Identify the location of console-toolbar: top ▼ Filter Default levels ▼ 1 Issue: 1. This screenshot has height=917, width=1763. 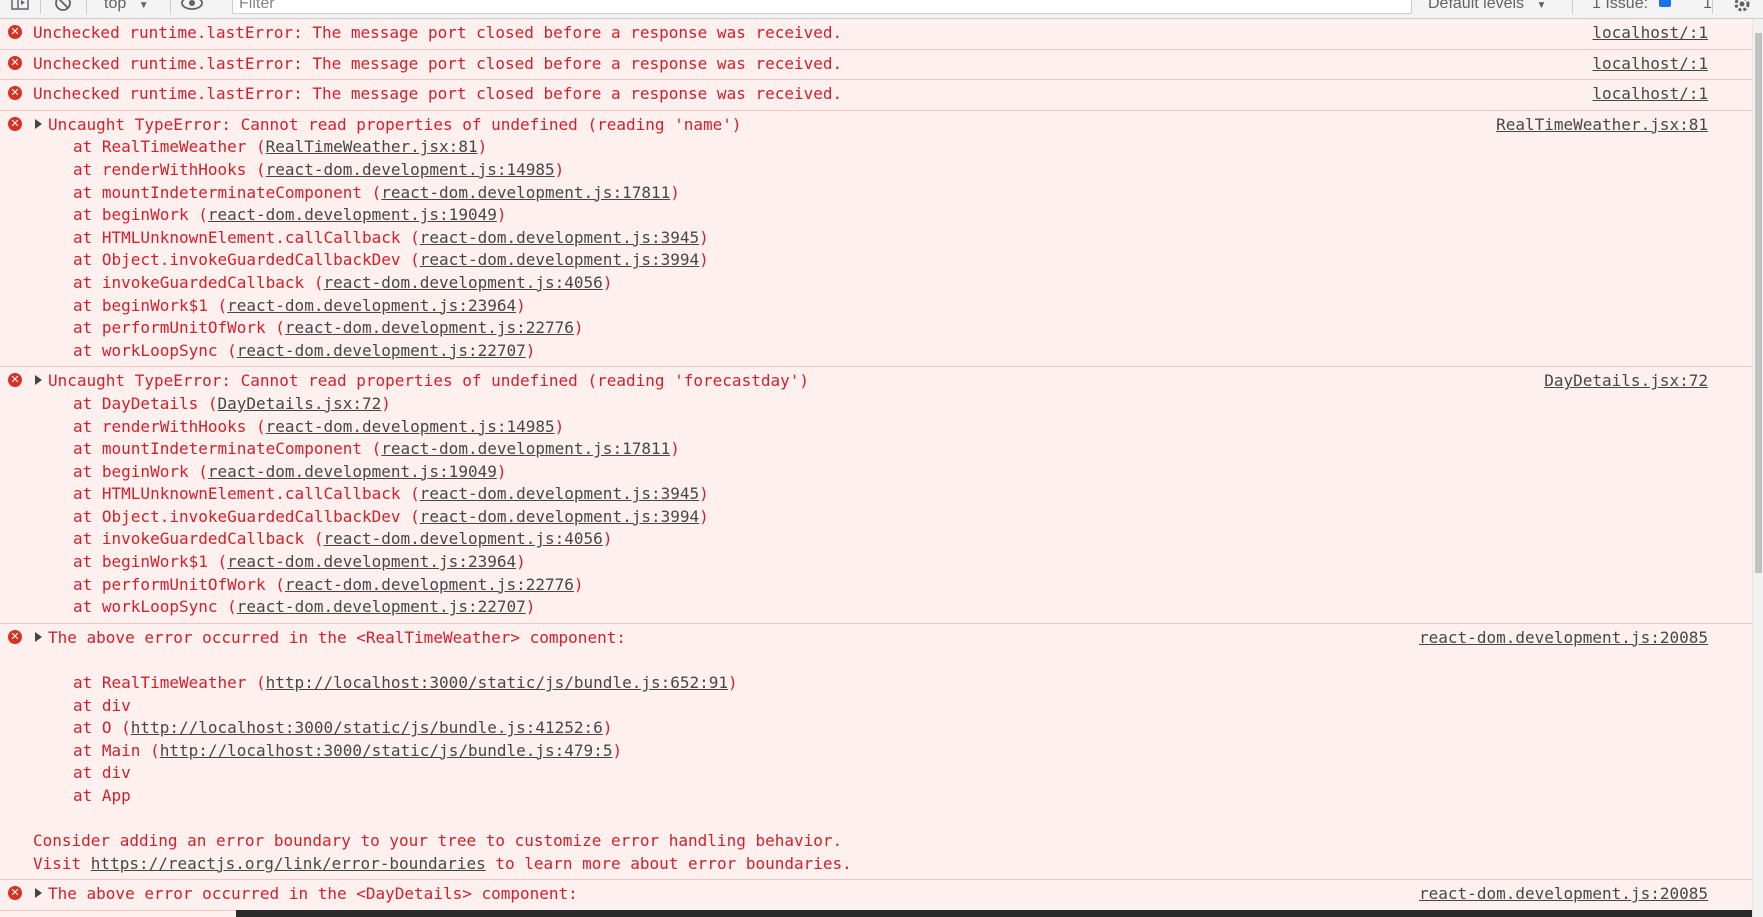
(881, 9).